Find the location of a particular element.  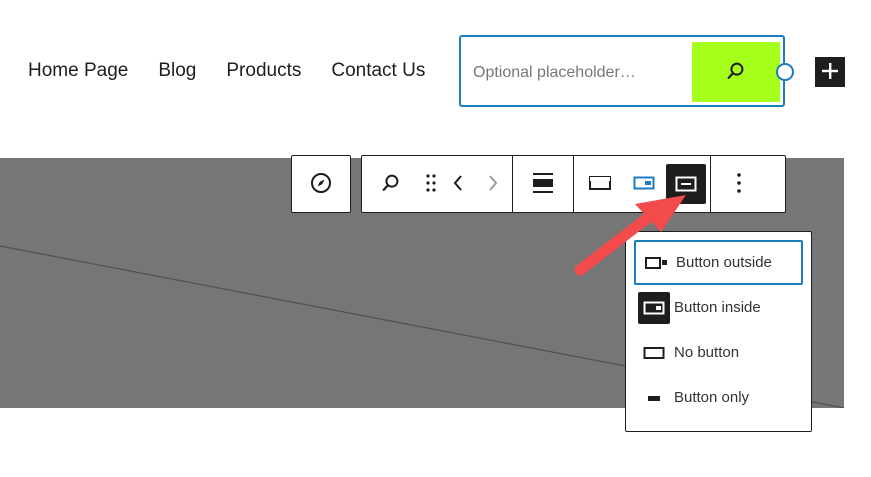

menu-item-button-inside: Button inside is located at coordinates (718, 307).